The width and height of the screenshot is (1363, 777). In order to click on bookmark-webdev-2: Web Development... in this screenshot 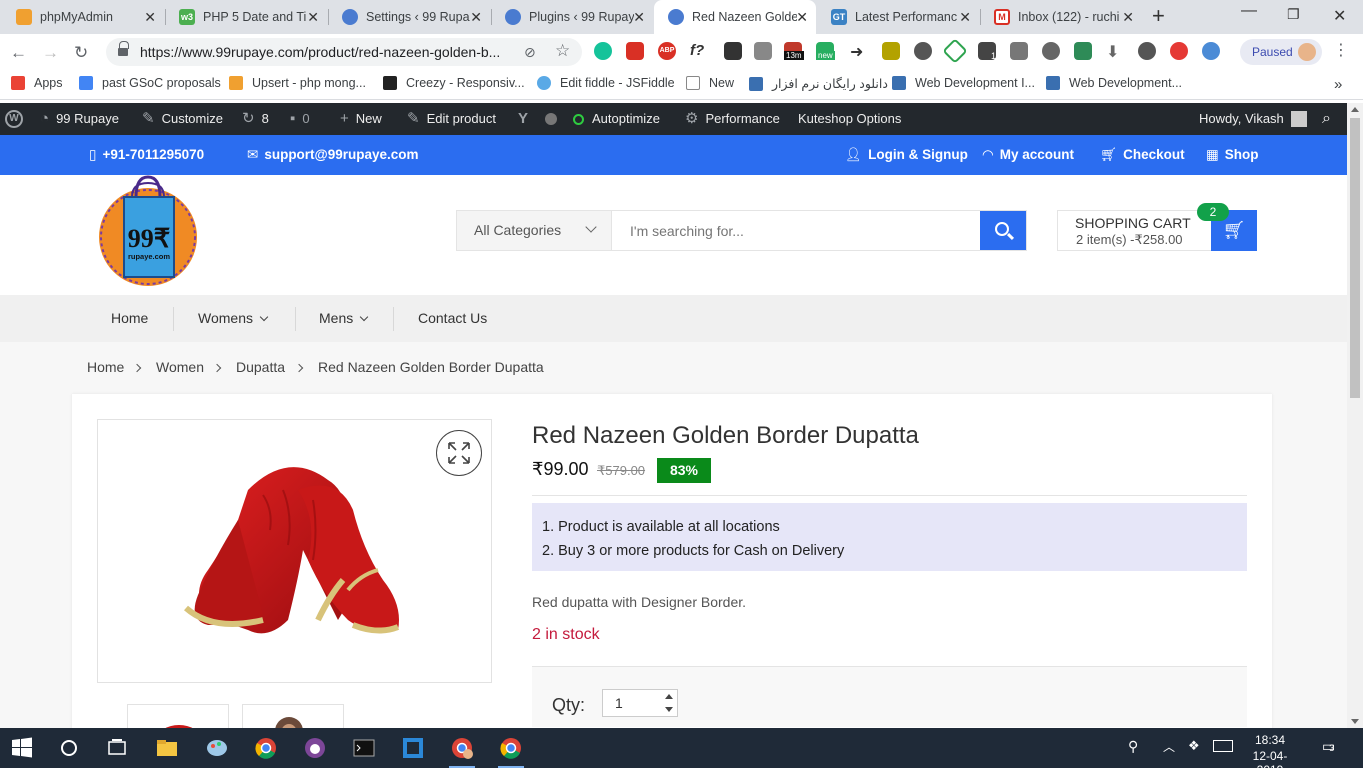, I will do `click(1114, 83)`.